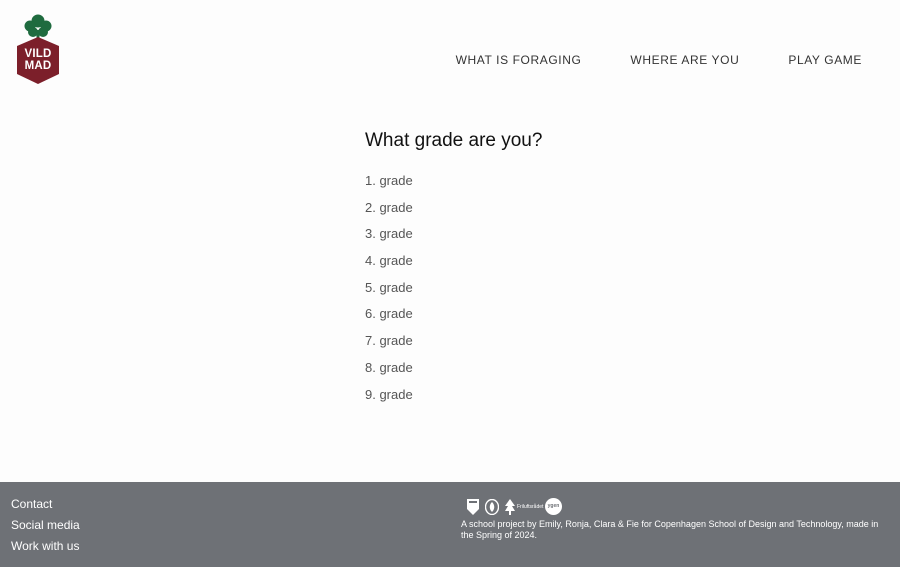 This screenshot has width=900, height=567. Describe the element at coordinates (565, 208) in the screenshot. I see `grade-option-2: 2. grade` at that location.